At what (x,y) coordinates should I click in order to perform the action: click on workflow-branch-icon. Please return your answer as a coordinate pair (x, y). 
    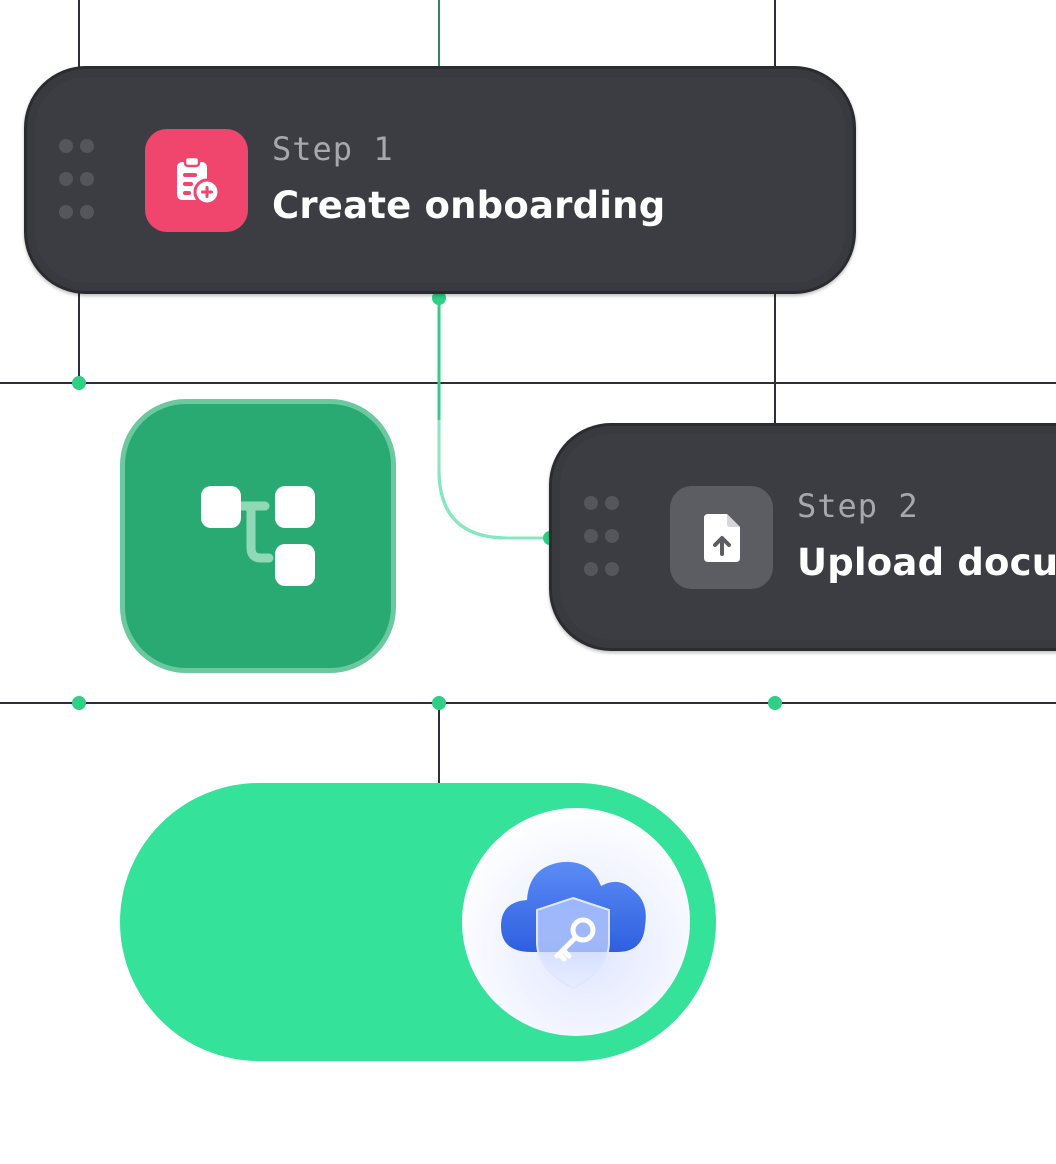
    Looking at the image, I should click on (258, 536).